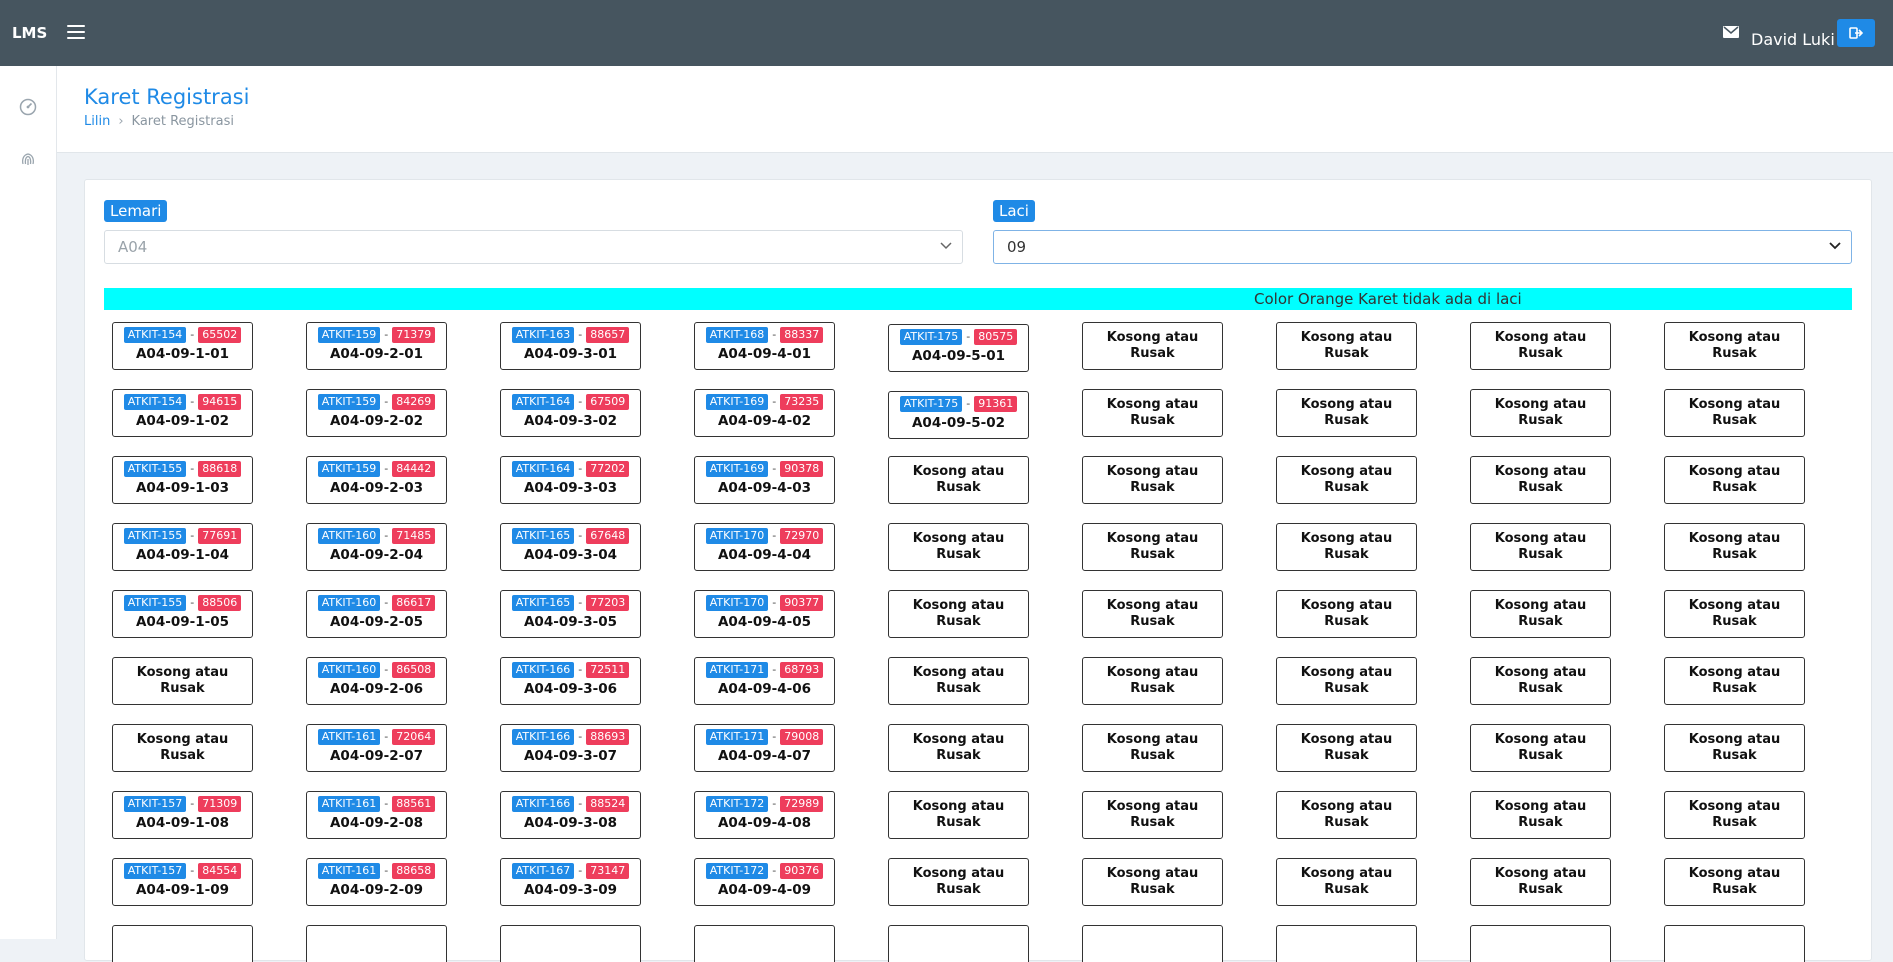 Image resolution: width=1893 pixels, height=962 pixels. What do you see at coordinates (1856, 33) in the screenshot?
I see `logout-button` at bounding box center [1856, 33].